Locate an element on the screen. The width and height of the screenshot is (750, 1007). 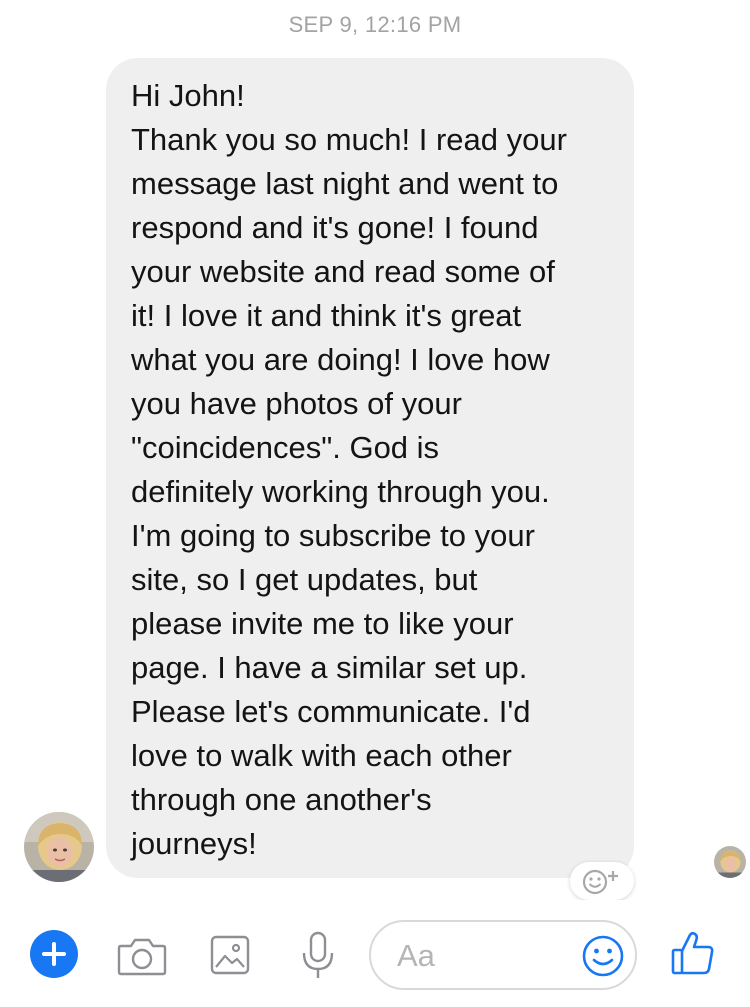
message-input is located at coordinates (482, 956).